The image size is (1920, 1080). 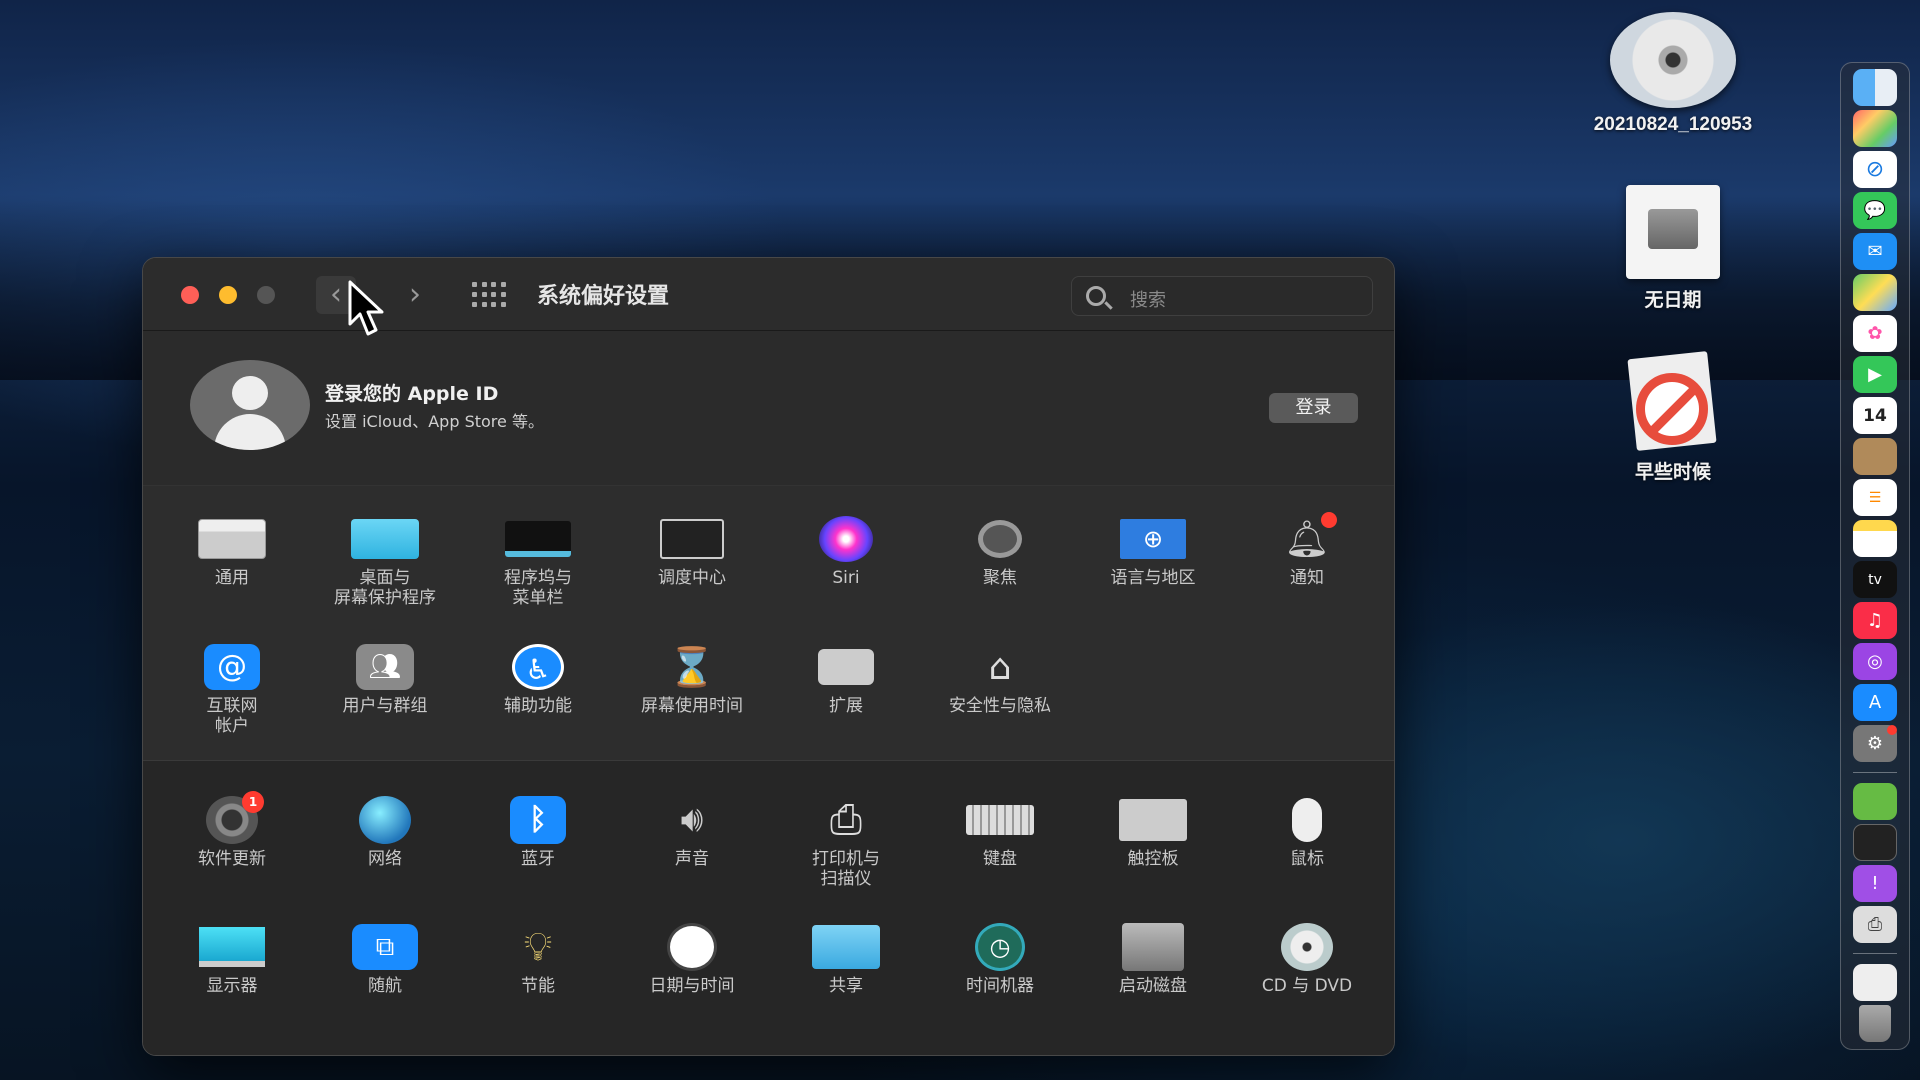 What do you see at coordinates (232, 817) in the screenshot?
I see `software-update-icon: 1` at bounding box center [232, 817].